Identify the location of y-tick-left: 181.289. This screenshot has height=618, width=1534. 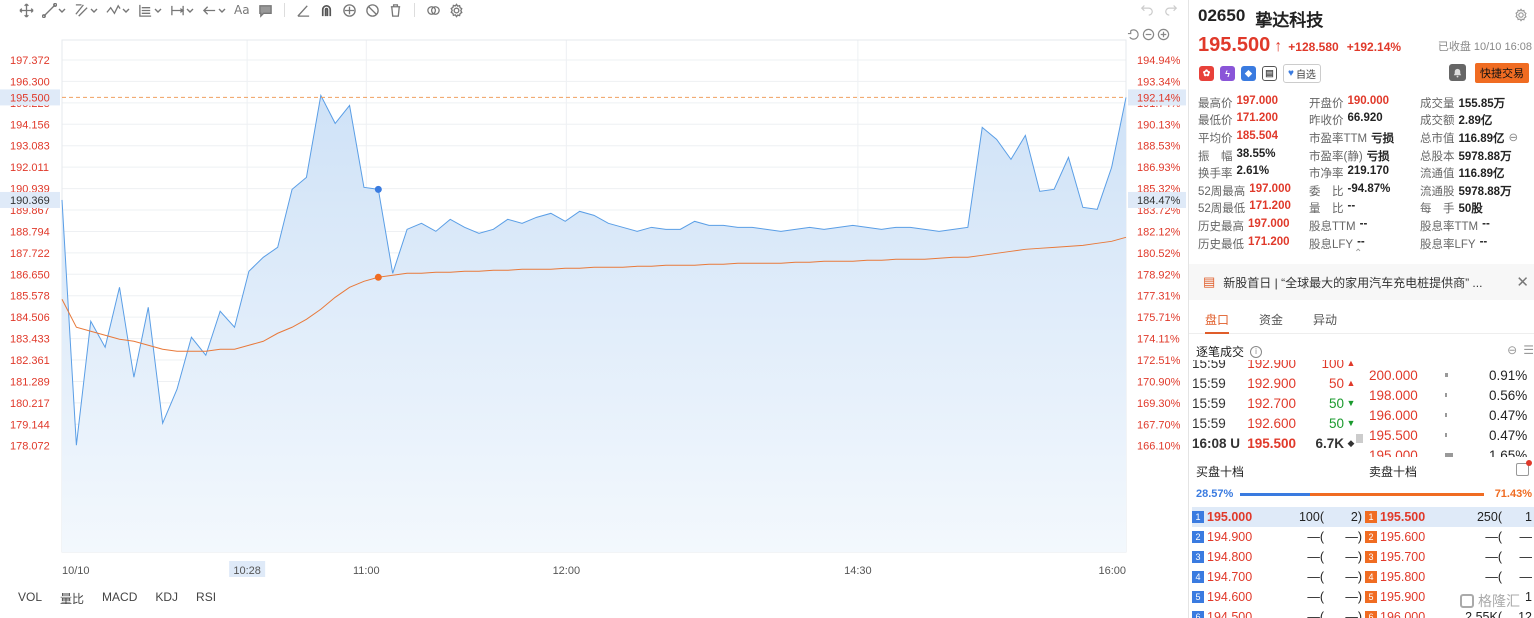
(30, 382).